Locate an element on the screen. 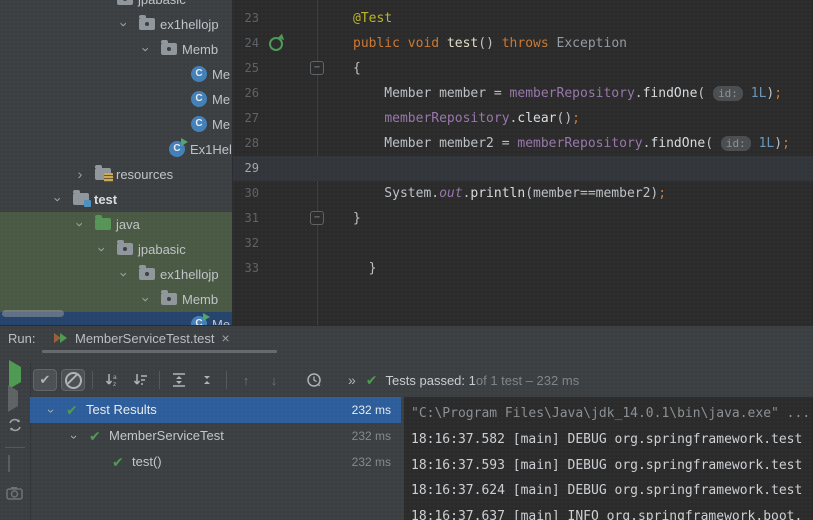 The image size is (813, 520). line-number: 23 is located at coordinates (246, 18).